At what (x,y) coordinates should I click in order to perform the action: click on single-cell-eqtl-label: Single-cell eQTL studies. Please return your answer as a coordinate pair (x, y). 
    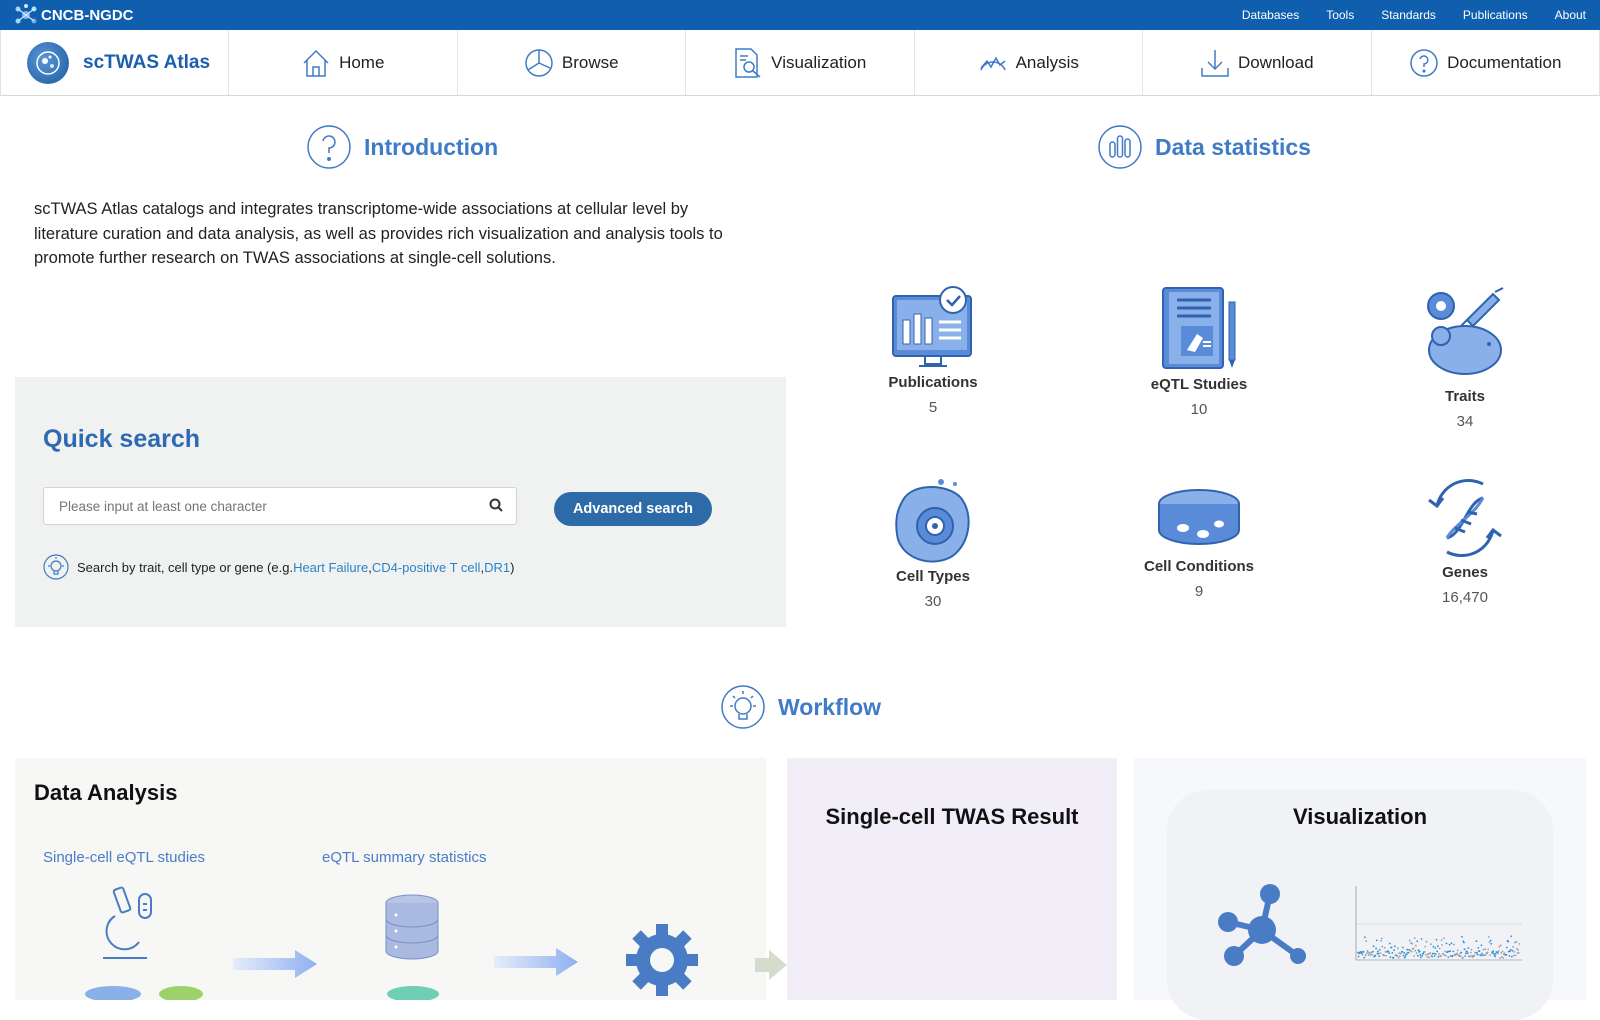
    Looking at the image, I should click on (124, 857).